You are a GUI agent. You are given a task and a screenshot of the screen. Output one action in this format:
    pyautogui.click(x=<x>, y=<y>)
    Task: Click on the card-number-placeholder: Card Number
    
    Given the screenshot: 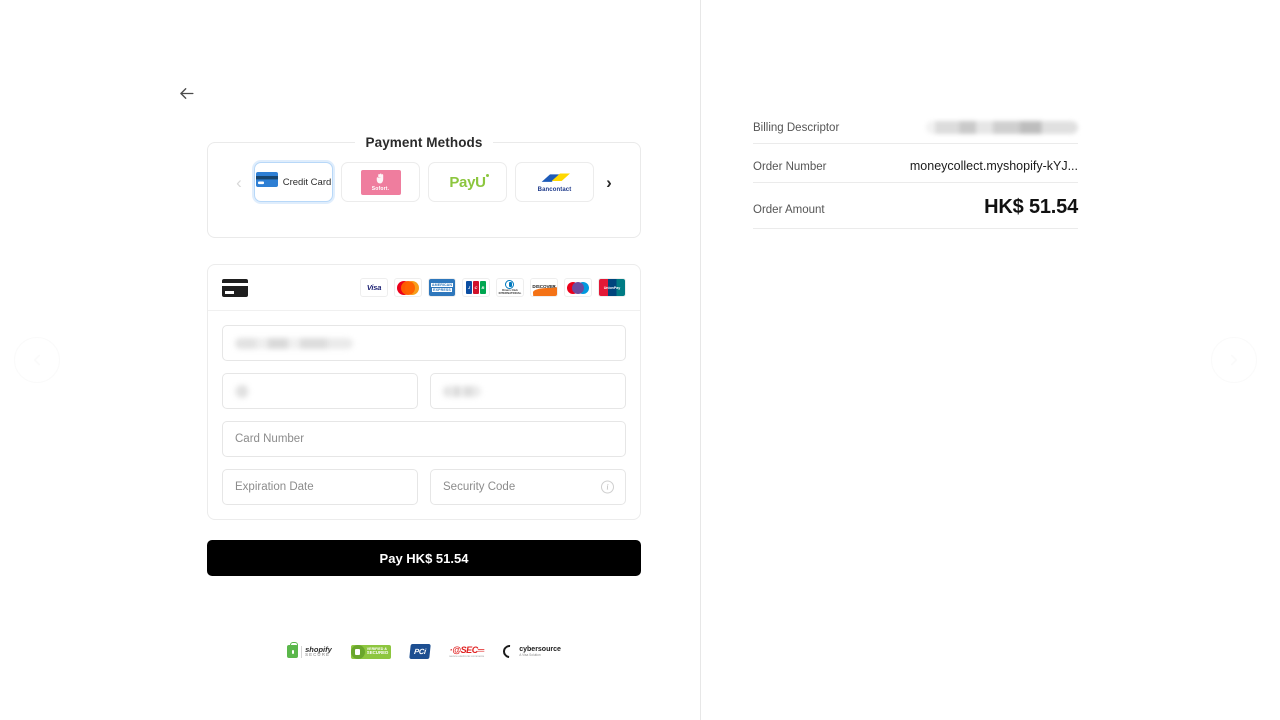 What is the action you would take?
    pyautogui.click(x=270, y=439)
    